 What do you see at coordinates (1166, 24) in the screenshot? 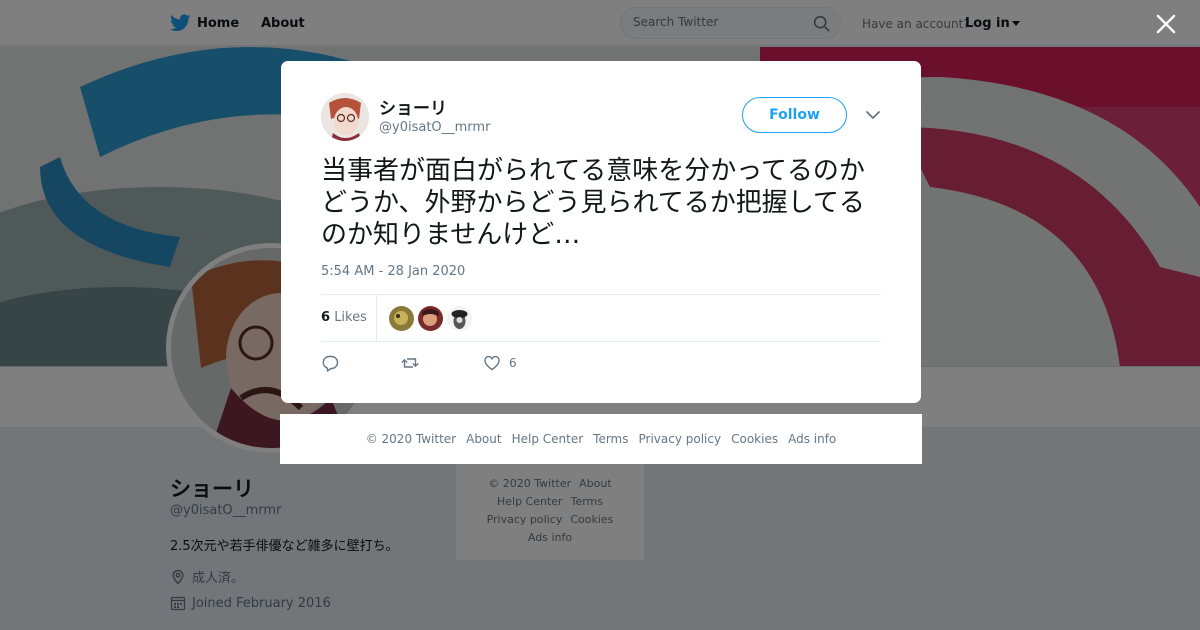
I see `close-icon` at bounding box center [1166, 24].